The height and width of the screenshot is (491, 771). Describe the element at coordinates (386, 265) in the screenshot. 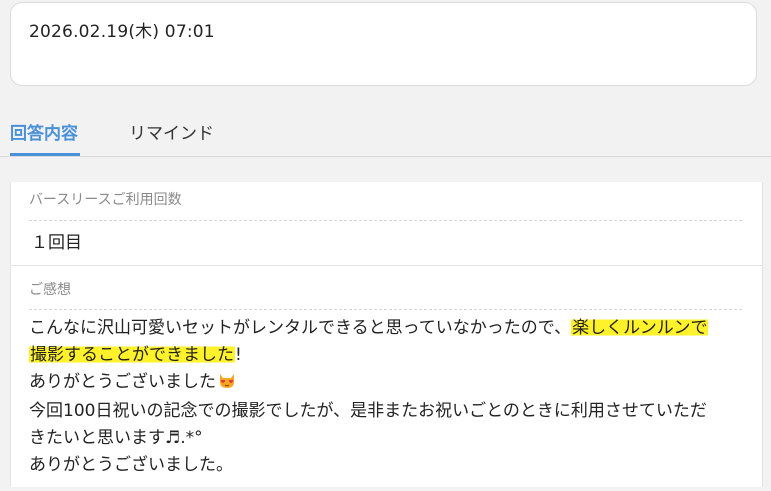

I see `section-divider` at that location.